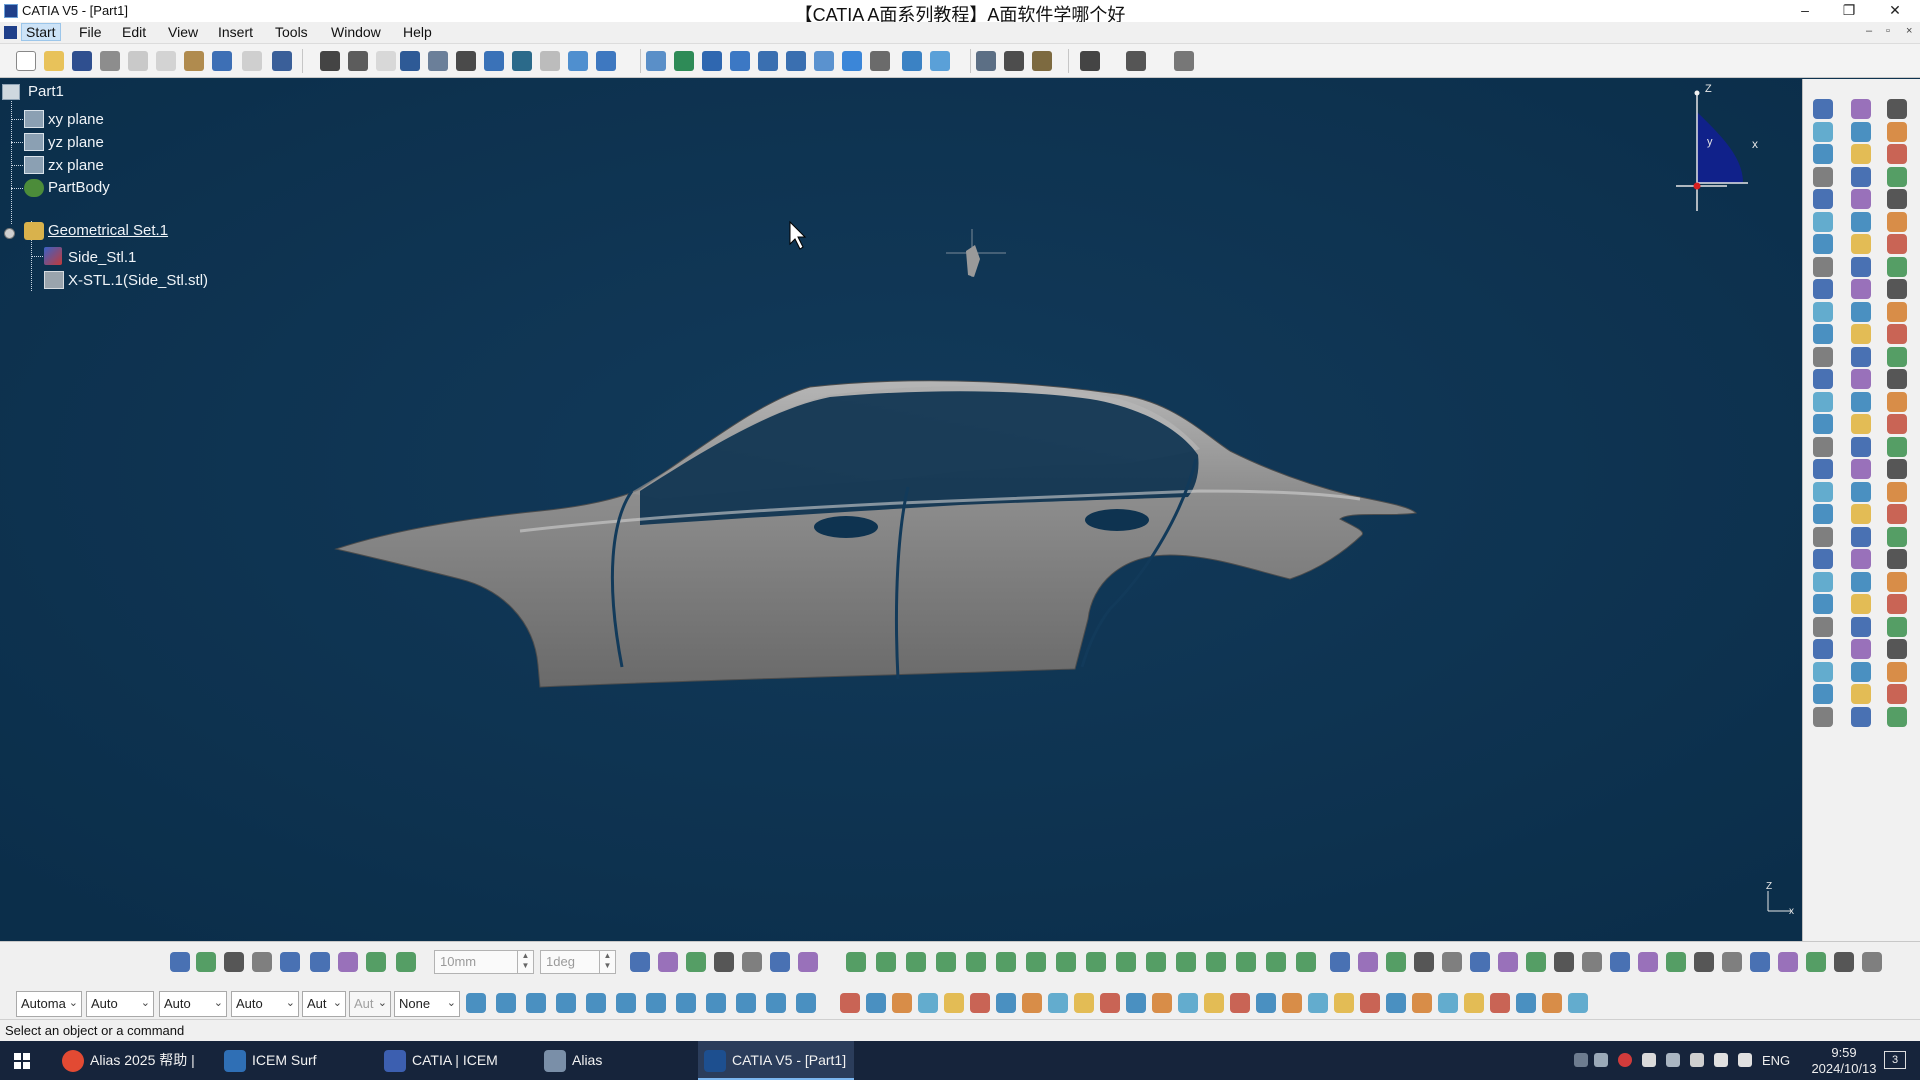 The height and width of the screenshot is (1080, 1920). What do you see at coordinates (1745, 1060) in the screenshot?
I see `volume-icon` at bounding box center [1745, 1060].